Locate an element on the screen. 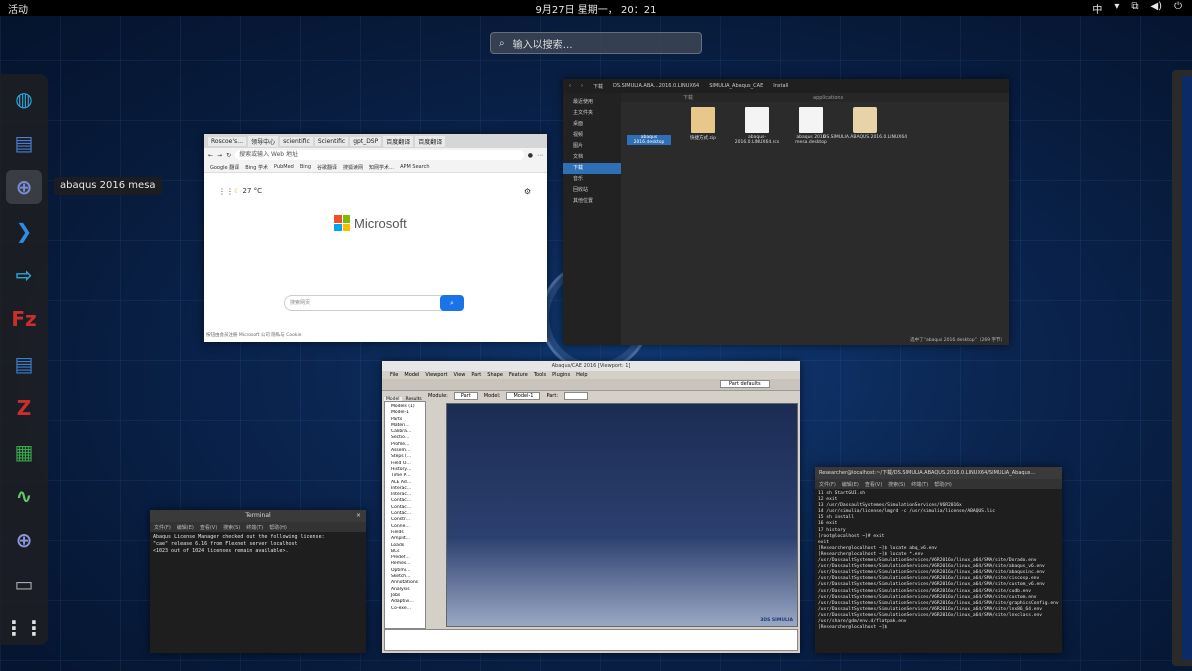 The height and width of the screenshot is (671, 1192). sidebar-item: 下载 is located at coordinates (592, 168).